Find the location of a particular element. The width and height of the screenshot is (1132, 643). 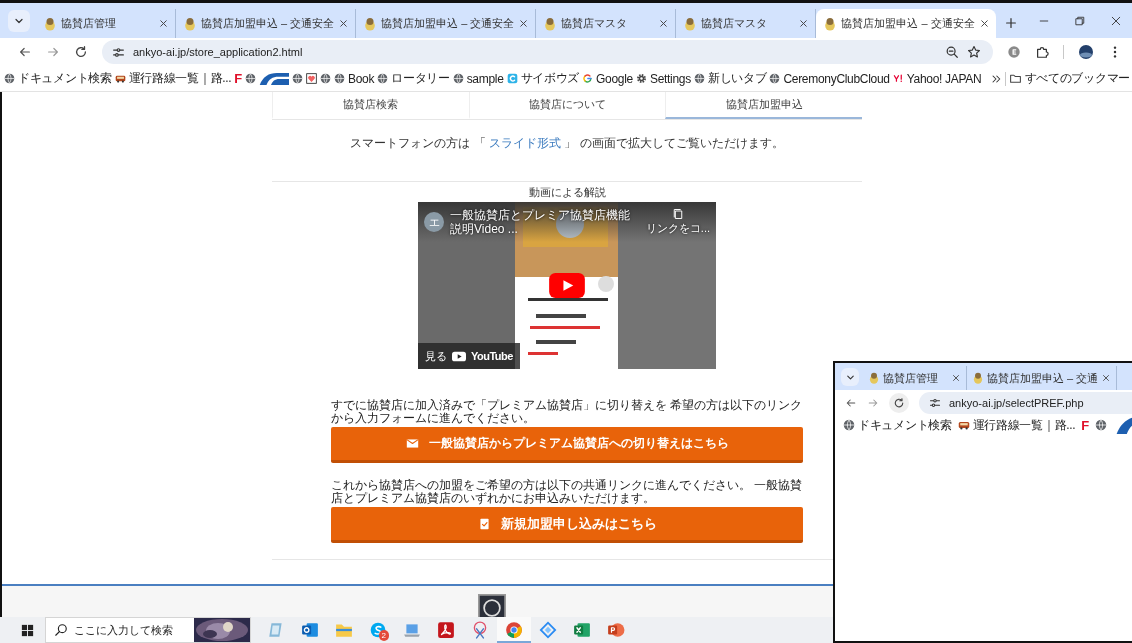

bookmark-item: サイボウズ is located at coordinates (543, 78).